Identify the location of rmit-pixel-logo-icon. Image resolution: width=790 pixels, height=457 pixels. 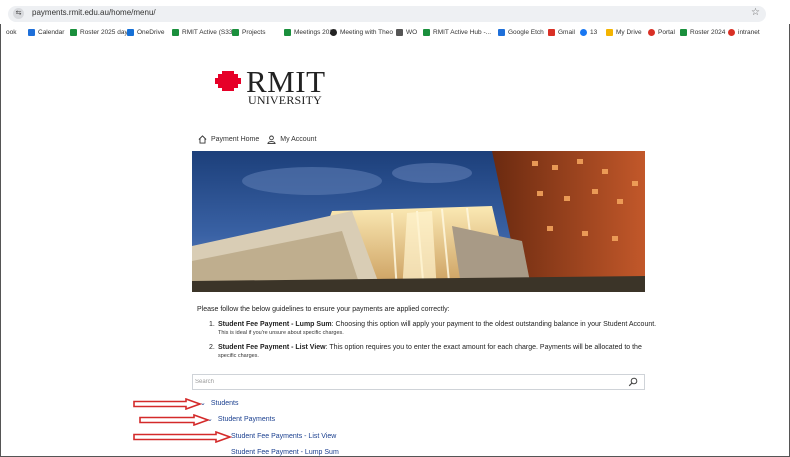
(228, 81).